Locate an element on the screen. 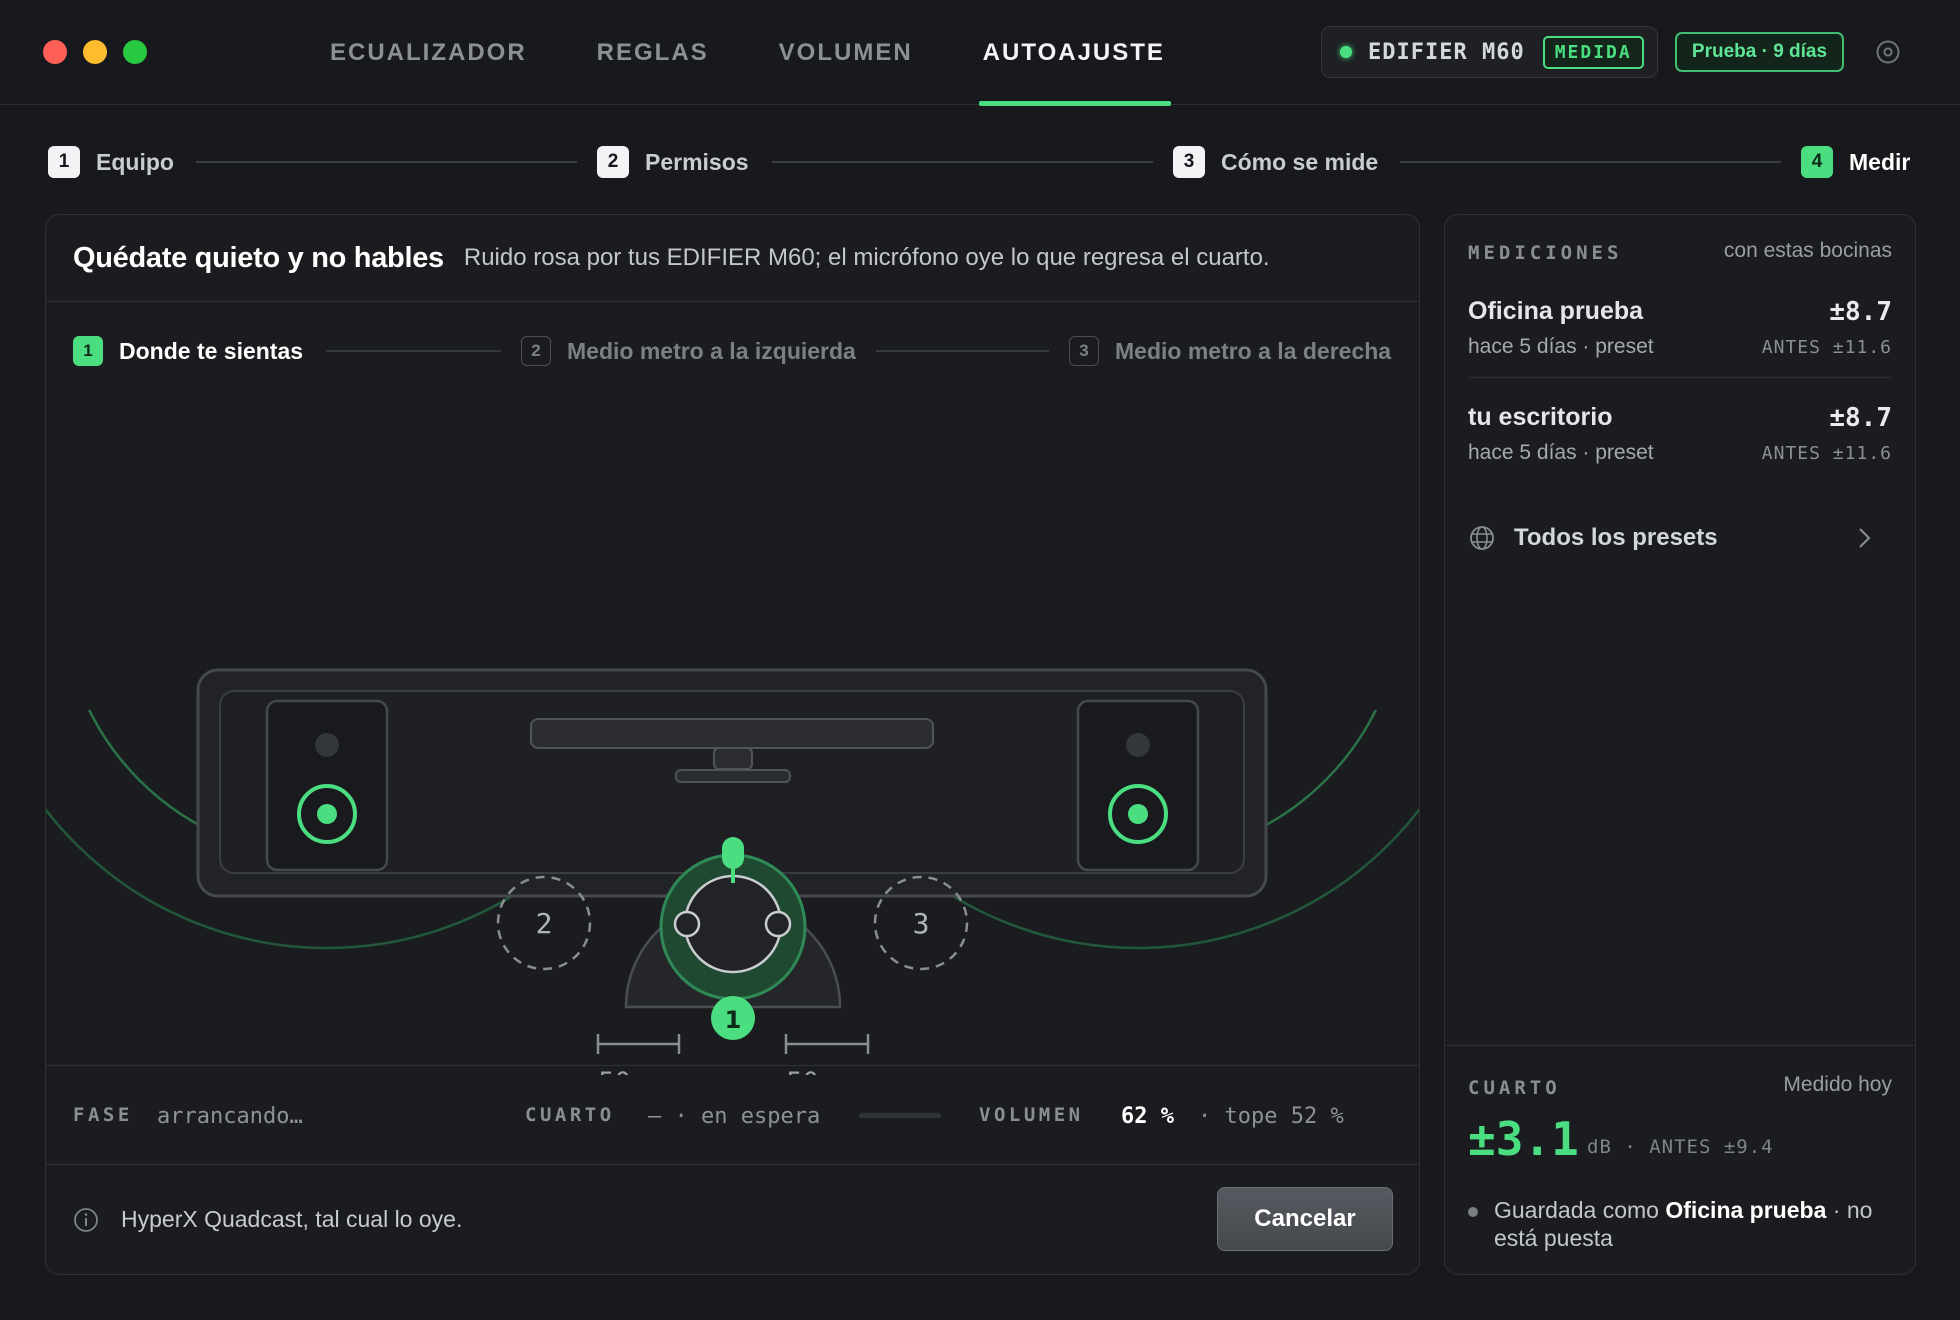 Image resolution: width=1960 pixels, height=1320 pixels. connected-dot-icon is located at coordinates (1346, 52).